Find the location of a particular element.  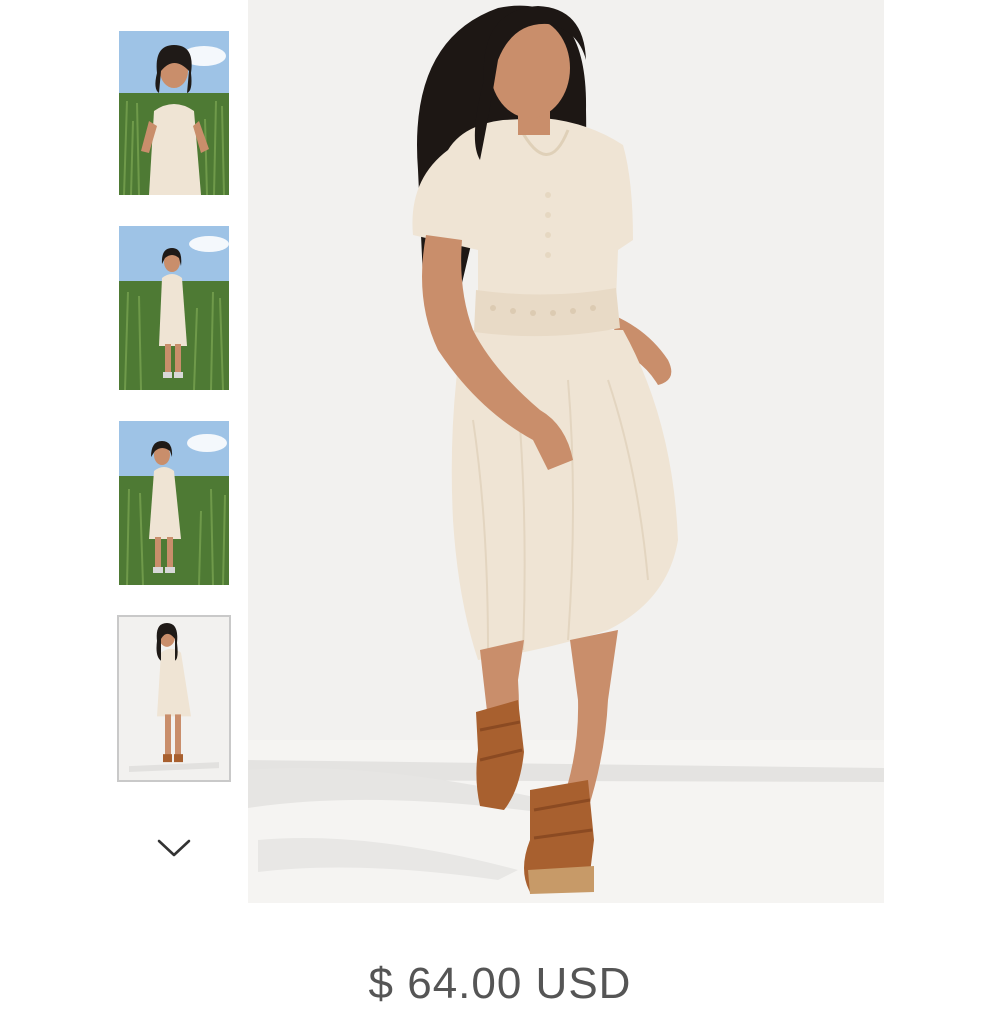

thumbnail-field-closeup-image is located at coordinates (174, 113).